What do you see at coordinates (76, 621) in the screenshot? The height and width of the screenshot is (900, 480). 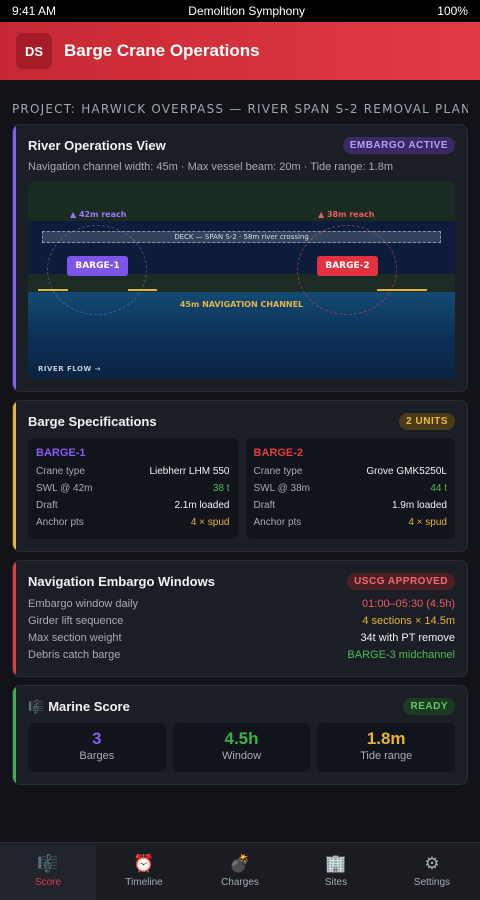 I see `row-label: Girder lift sequence` at bounding box center [76, 621].